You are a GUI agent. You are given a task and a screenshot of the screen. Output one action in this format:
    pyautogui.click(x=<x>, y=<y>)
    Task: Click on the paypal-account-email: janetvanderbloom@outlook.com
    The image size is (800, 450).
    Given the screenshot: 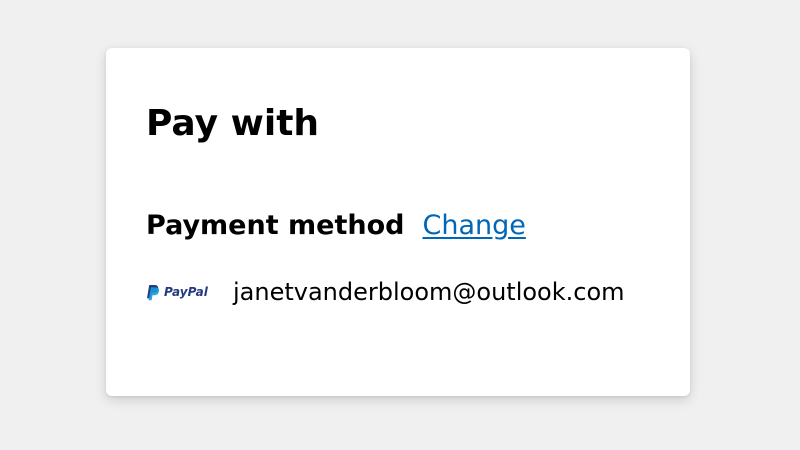 What is the action you would take?
    pyautogui.click(x=429, y=292)
    